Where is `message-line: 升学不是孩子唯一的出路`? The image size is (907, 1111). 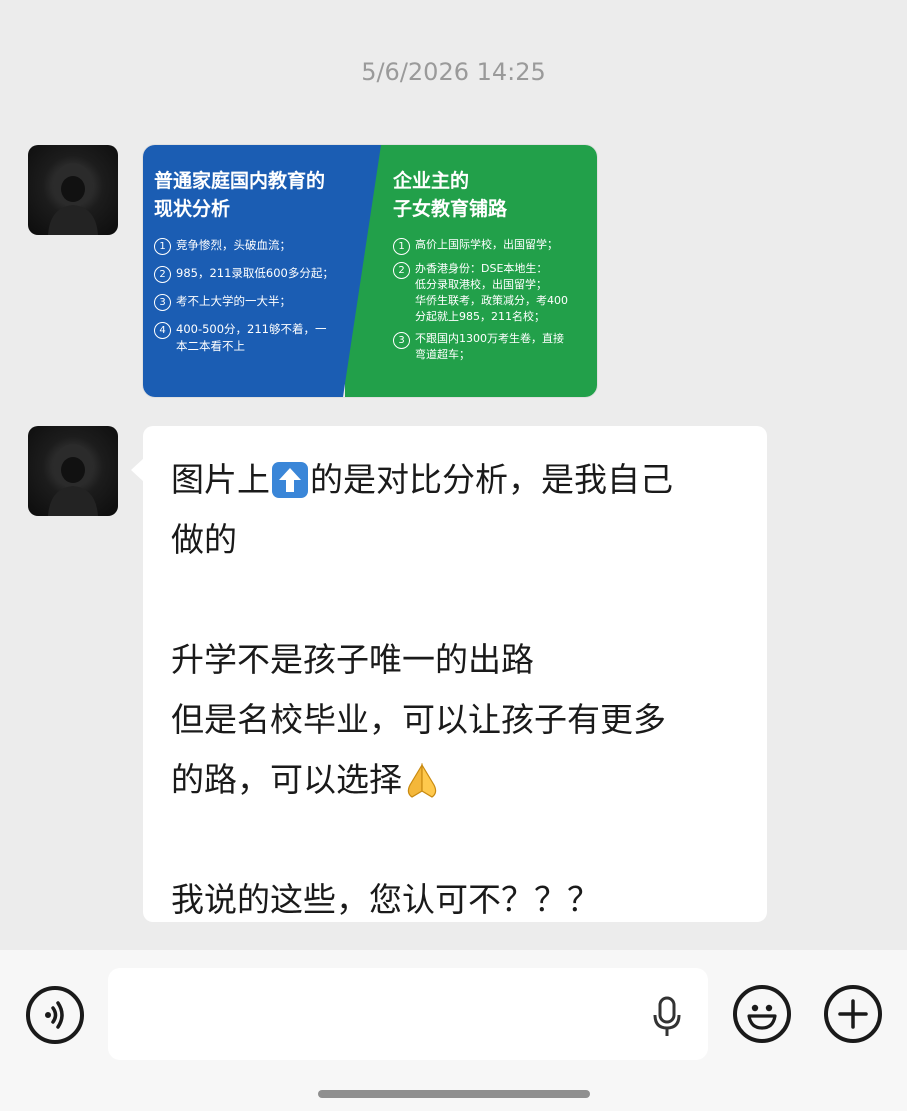 message-line: 升学不是孩子唯一的出路 is located at coordinates (352, 659).